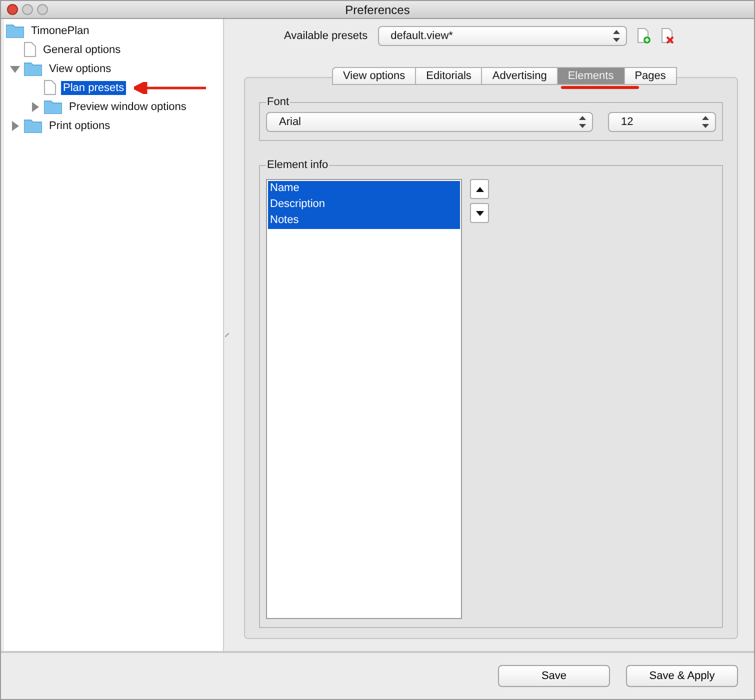 Image resolution: width=755 pixels, height=700 pixels. I want to click on pointer-arrow-icon, so click(170, 88).